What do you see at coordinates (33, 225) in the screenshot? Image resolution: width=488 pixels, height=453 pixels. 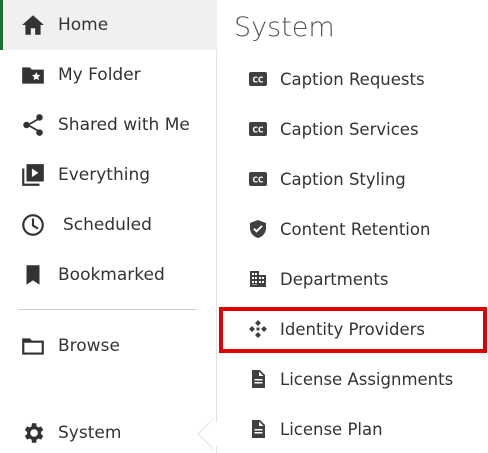 I see `clock-icon` at bounding box center [33, 225].